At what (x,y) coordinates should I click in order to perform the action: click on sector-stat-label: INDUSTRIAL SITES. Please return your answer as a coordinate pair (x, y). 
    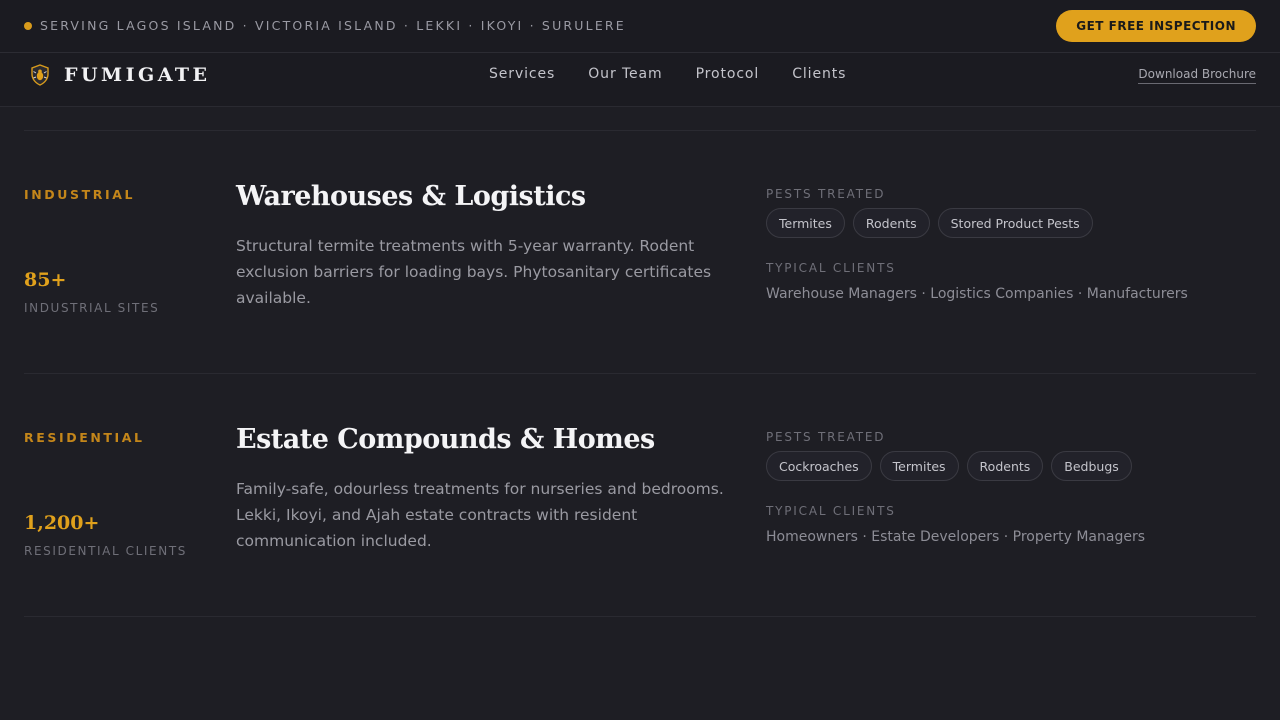
    Looking at the image, I should click on (92, 308).